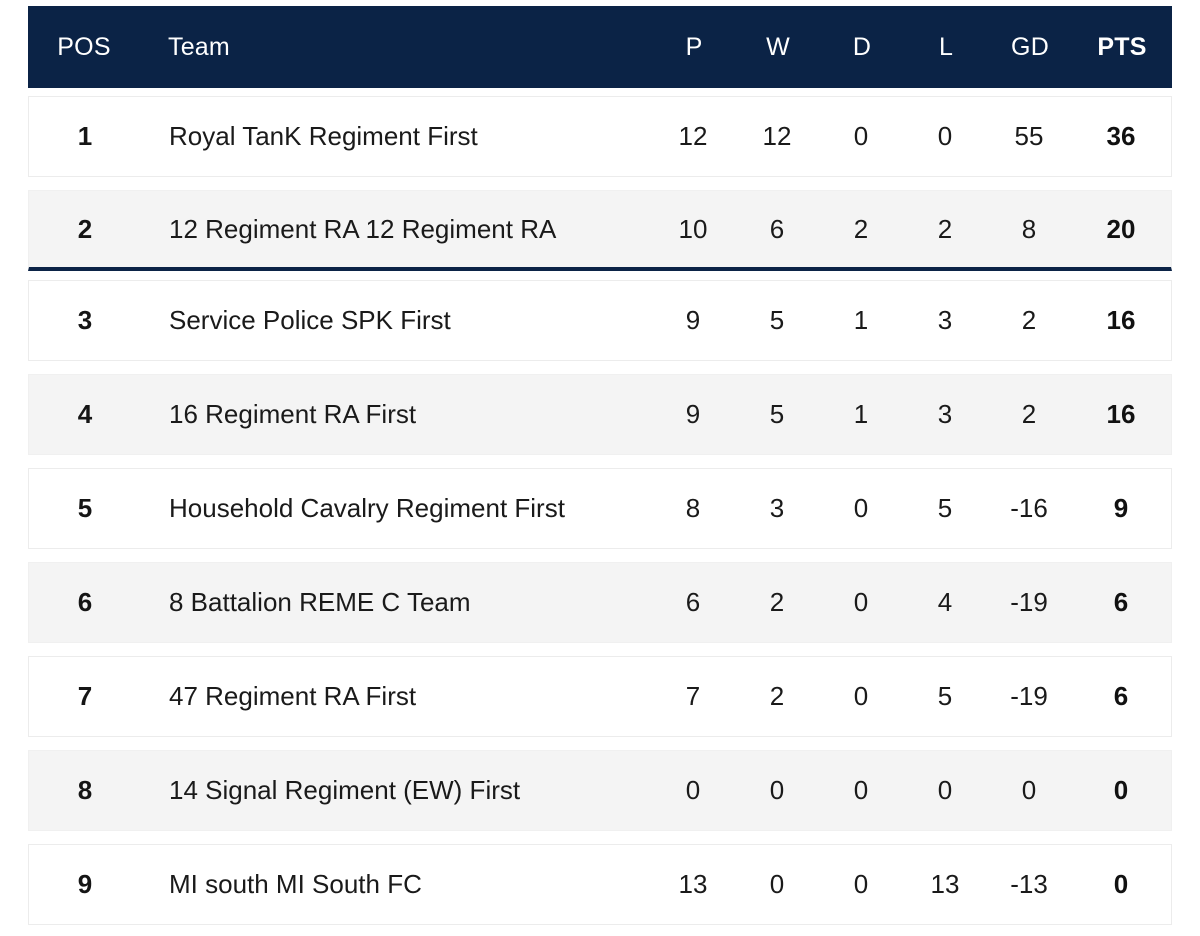  Describe the element at coordinates (945, 229) in the screenshot. I see `row-lost: 2` at that location.